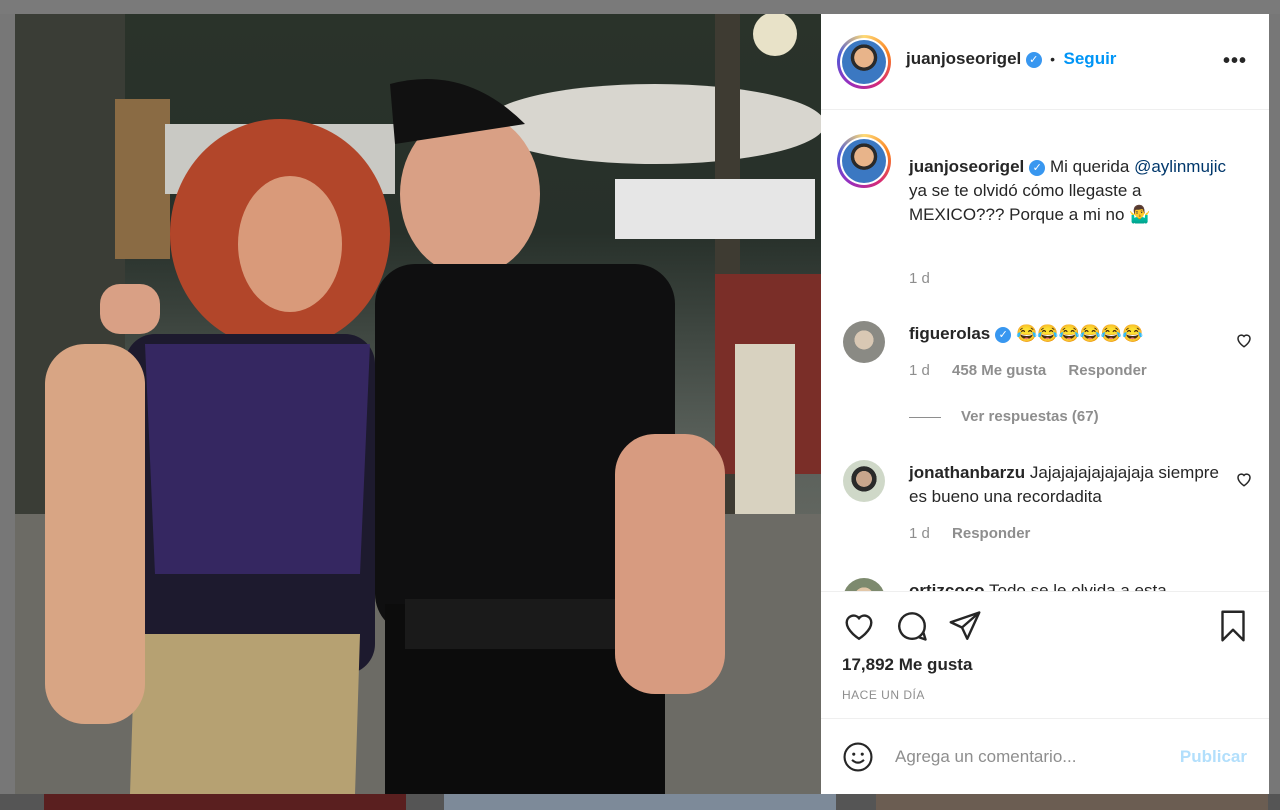  I want to click on send-icon, so click(965, 626).